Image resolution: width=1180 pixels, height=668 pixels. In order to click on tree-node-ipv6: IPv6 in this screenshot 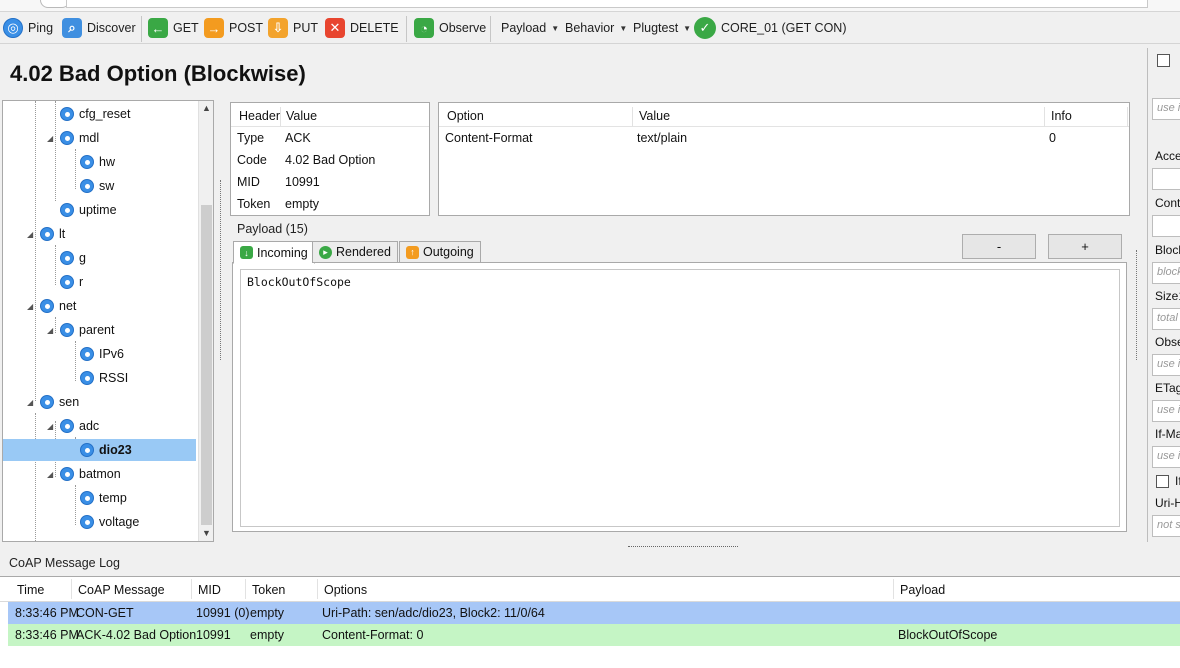, I will do `click(95, 354)`.